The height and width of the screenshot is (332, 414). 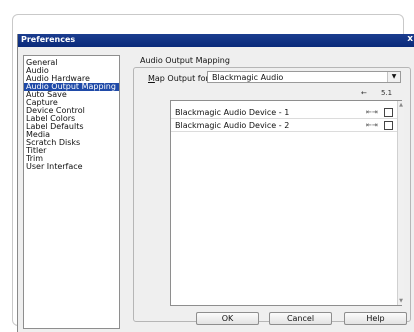 I want to click on chevron-down-icon: ▼, so click(x=393, y=77).